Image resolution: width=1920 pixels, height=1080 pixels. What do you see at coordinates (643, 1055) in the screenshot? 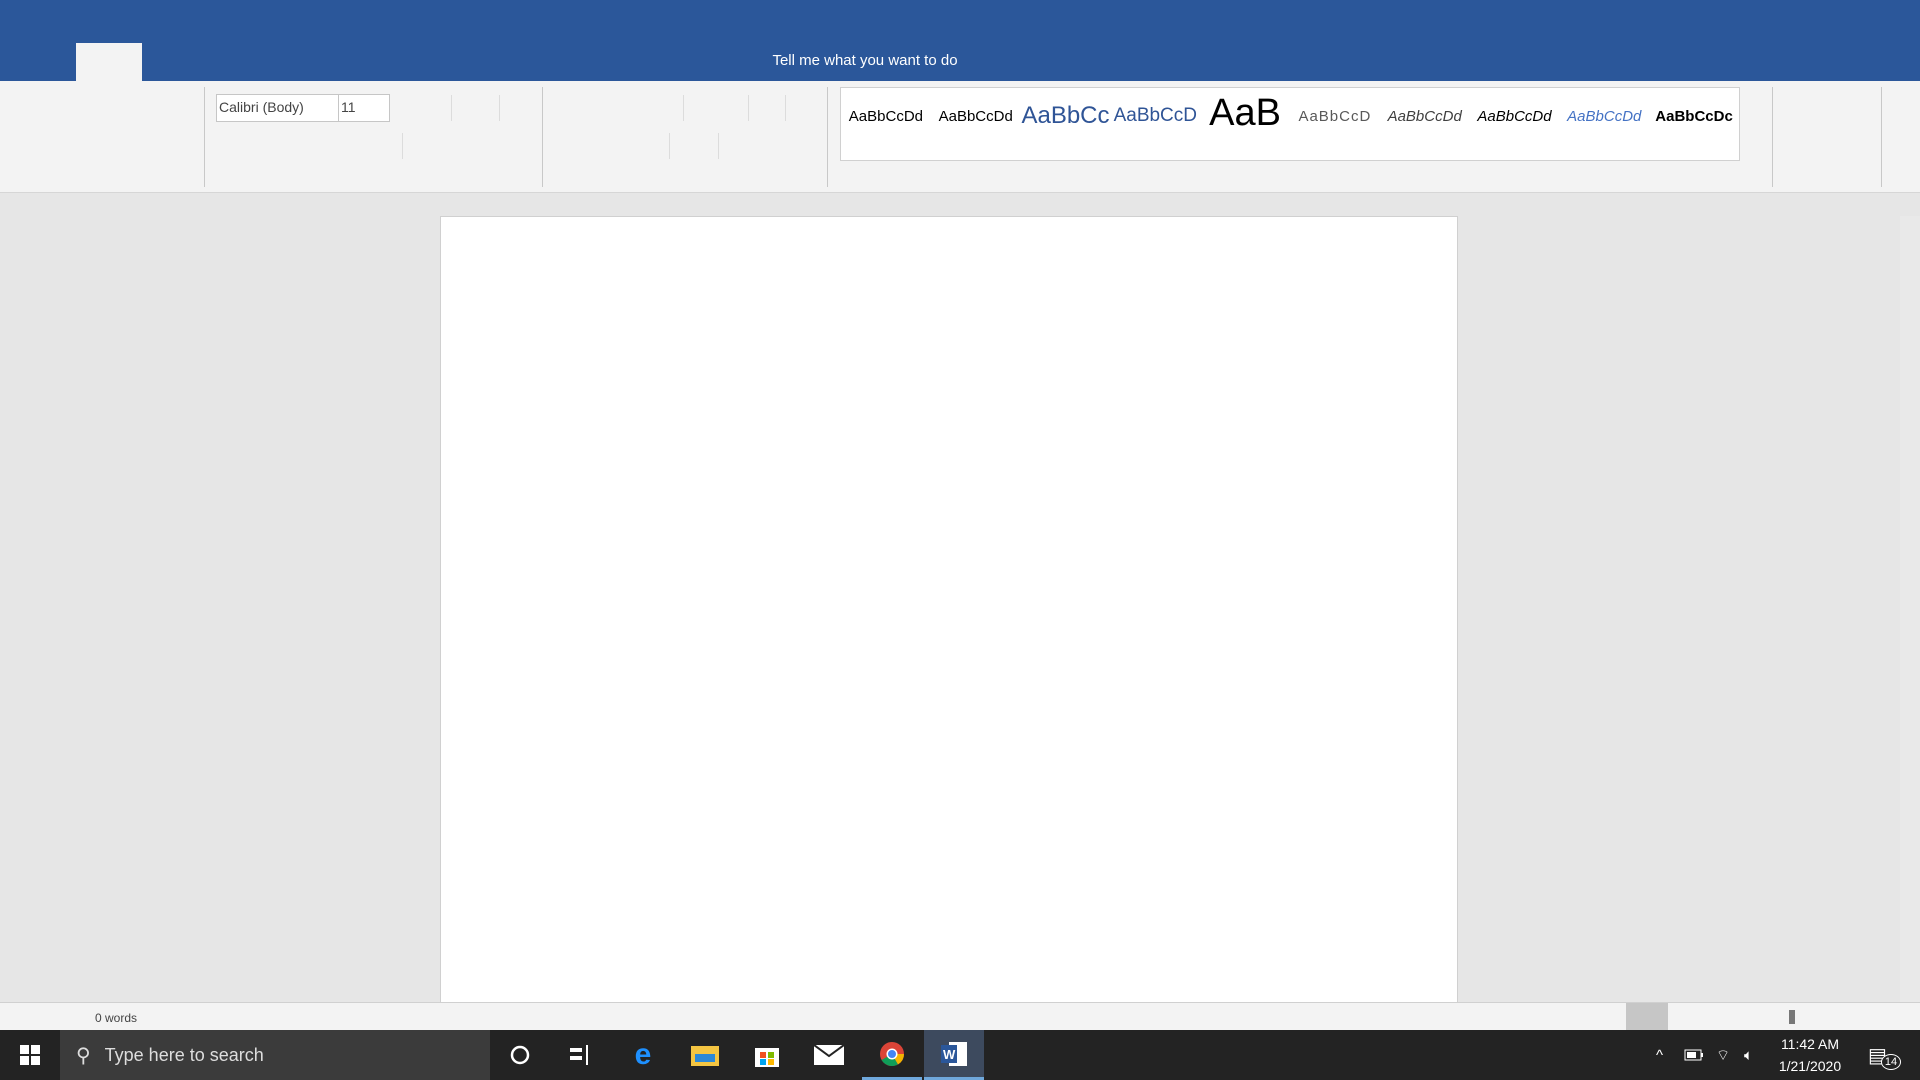
I see `edge-icon: e` at bounding box center [643, 1055].